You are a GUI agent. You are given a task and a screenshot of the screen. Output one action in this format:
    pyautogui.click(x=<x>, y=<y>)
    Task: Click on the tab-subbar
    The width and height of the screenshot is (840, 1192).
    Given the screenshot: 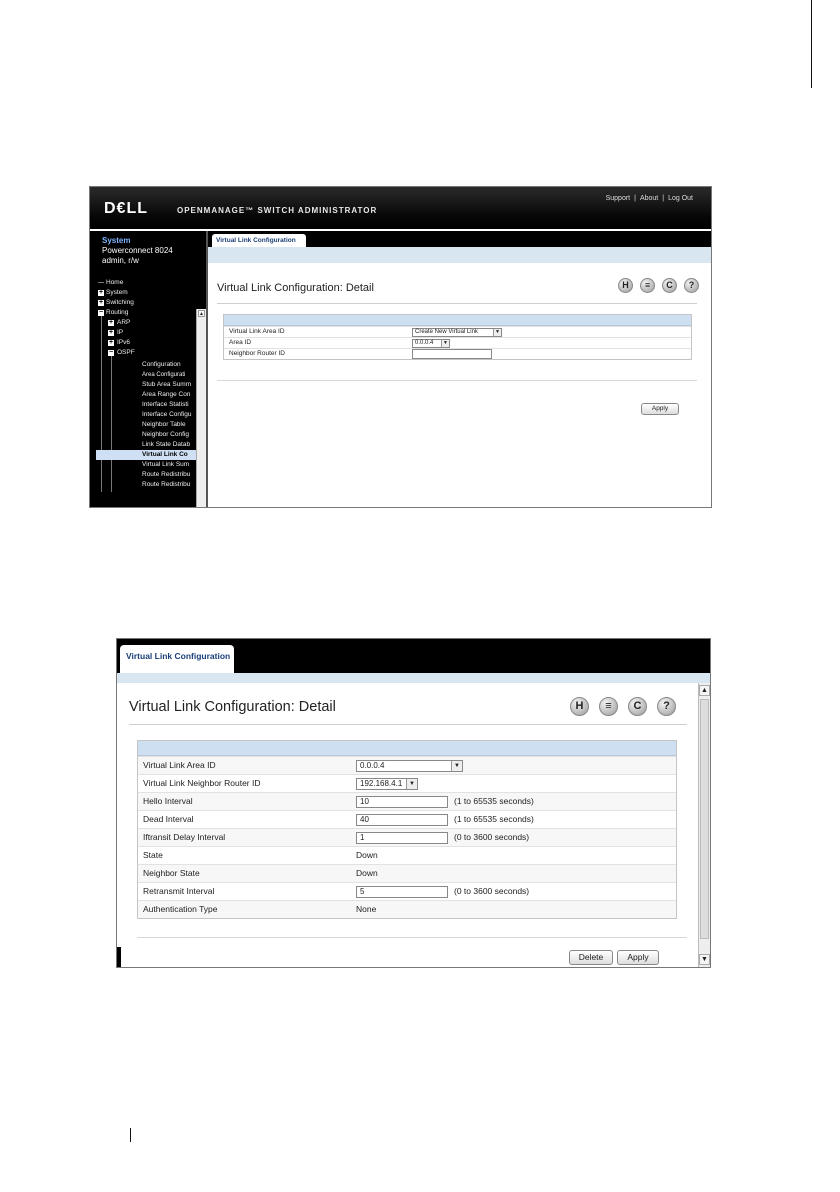 What is the action you would take?
    pyautogui.click(x=413, y=678)
    